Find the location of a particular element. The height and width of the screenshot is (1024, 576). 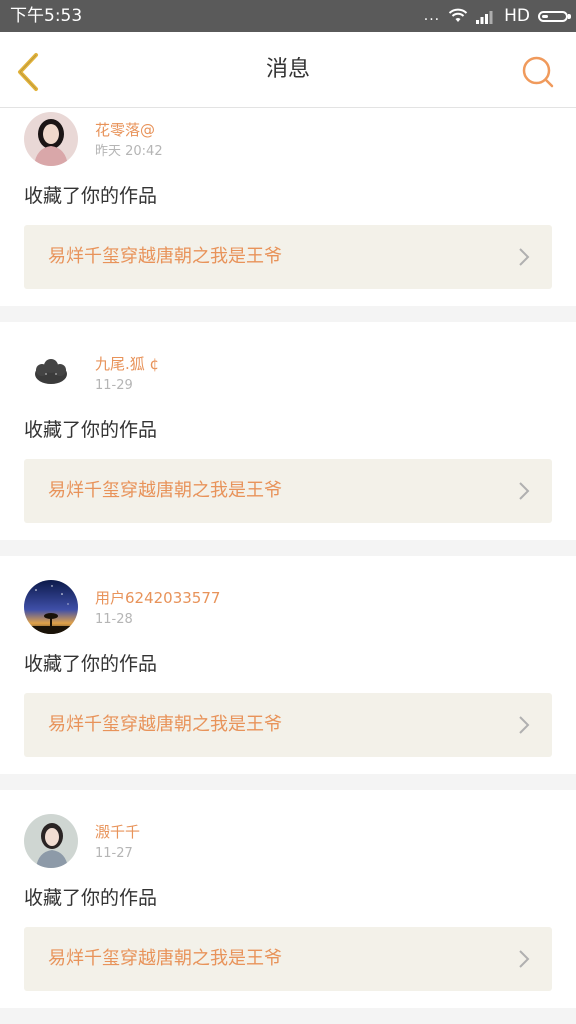

status-bar: 下午5:53 ... HD is located at coordinates (288, 16).